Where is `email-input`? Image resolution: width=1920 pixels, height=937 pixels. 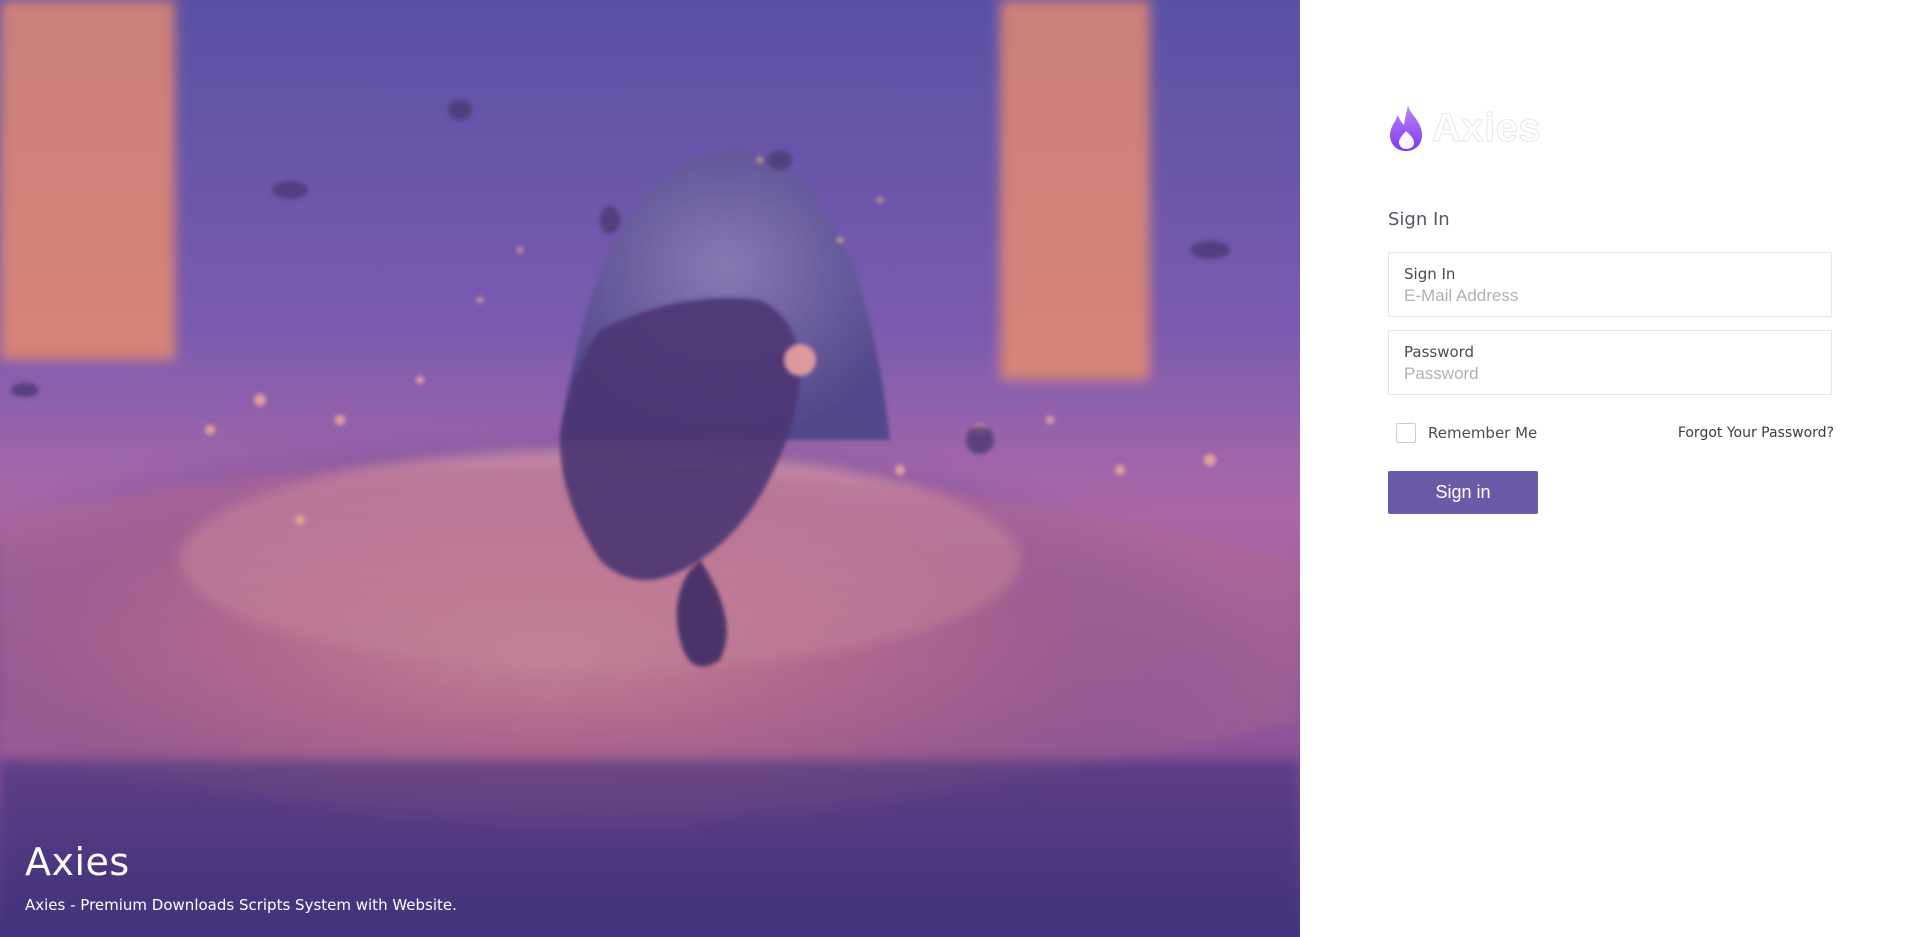 email-input is located at coordinates (1610, 296).